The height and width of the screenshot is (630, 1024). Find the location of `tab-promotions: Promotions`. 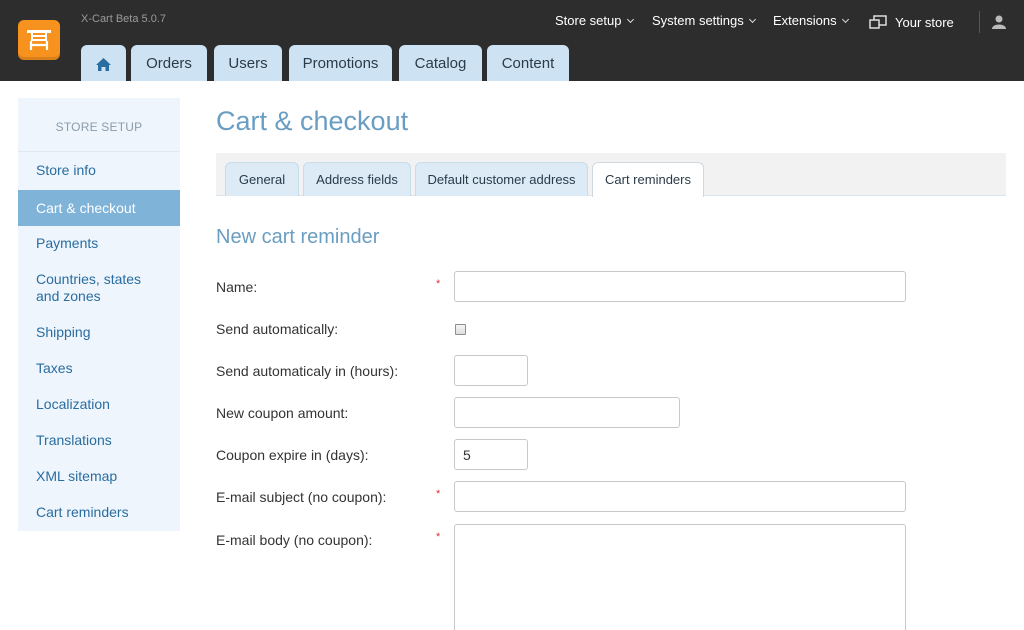

tab-promotions: Promotions is located at coordinates (340, 63).